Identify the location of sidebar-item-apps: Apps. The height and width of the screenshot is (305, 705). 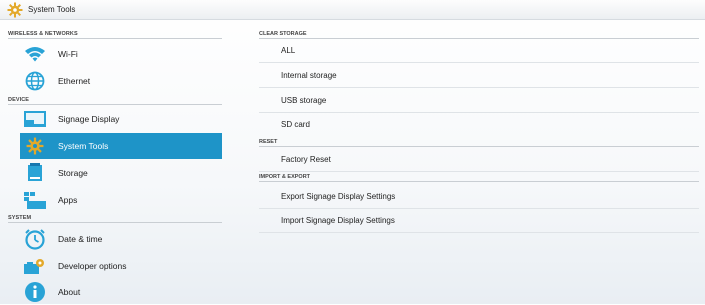
(121, 200).